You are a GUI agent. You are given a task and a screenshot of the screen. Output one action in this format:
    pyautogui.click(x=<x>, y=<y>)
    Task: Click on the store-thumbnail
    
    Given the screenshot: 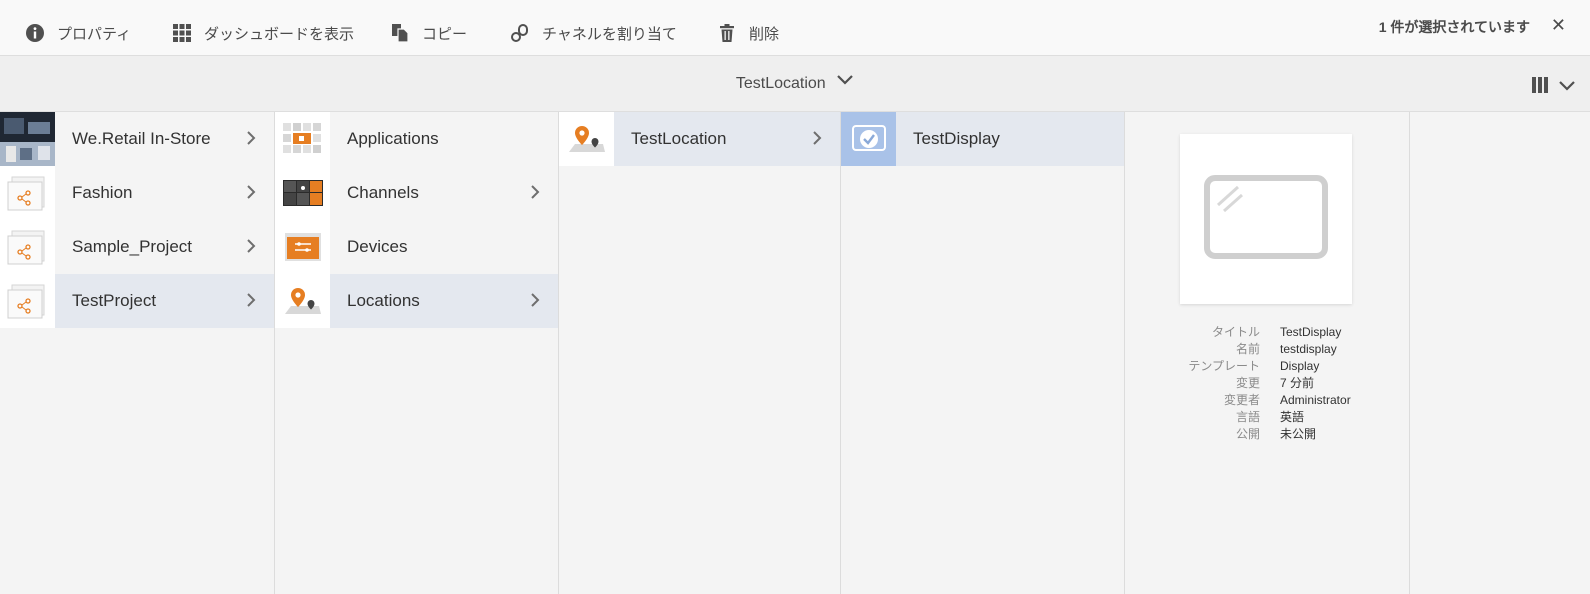 What is the action you would take?
    pyautogui.click(x=27, y=139)
    